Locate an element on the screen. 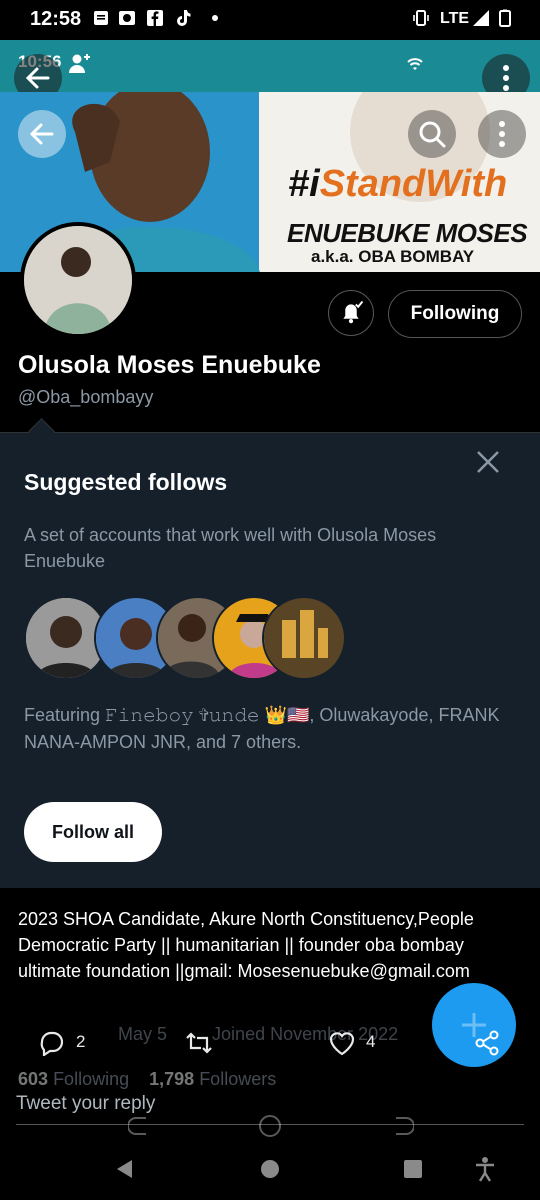 The image size is (540, 1200). building-logo-icon is located at coordinates (304, 638).